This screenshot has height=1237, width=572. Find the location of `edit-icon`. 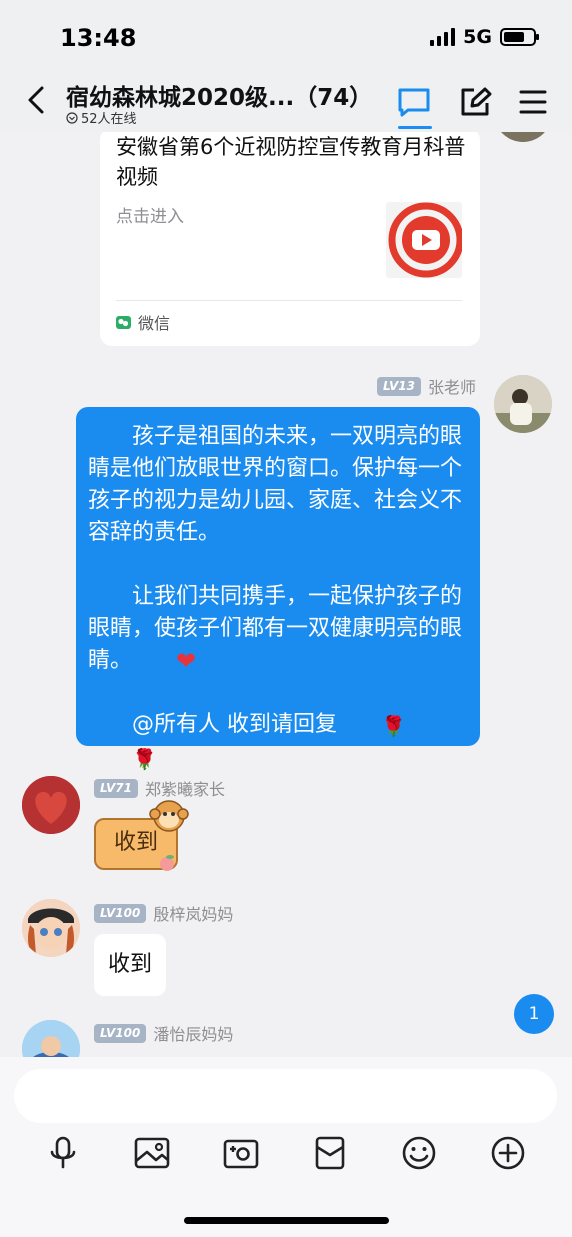

edit-icon is located at coordinates (475, 102).